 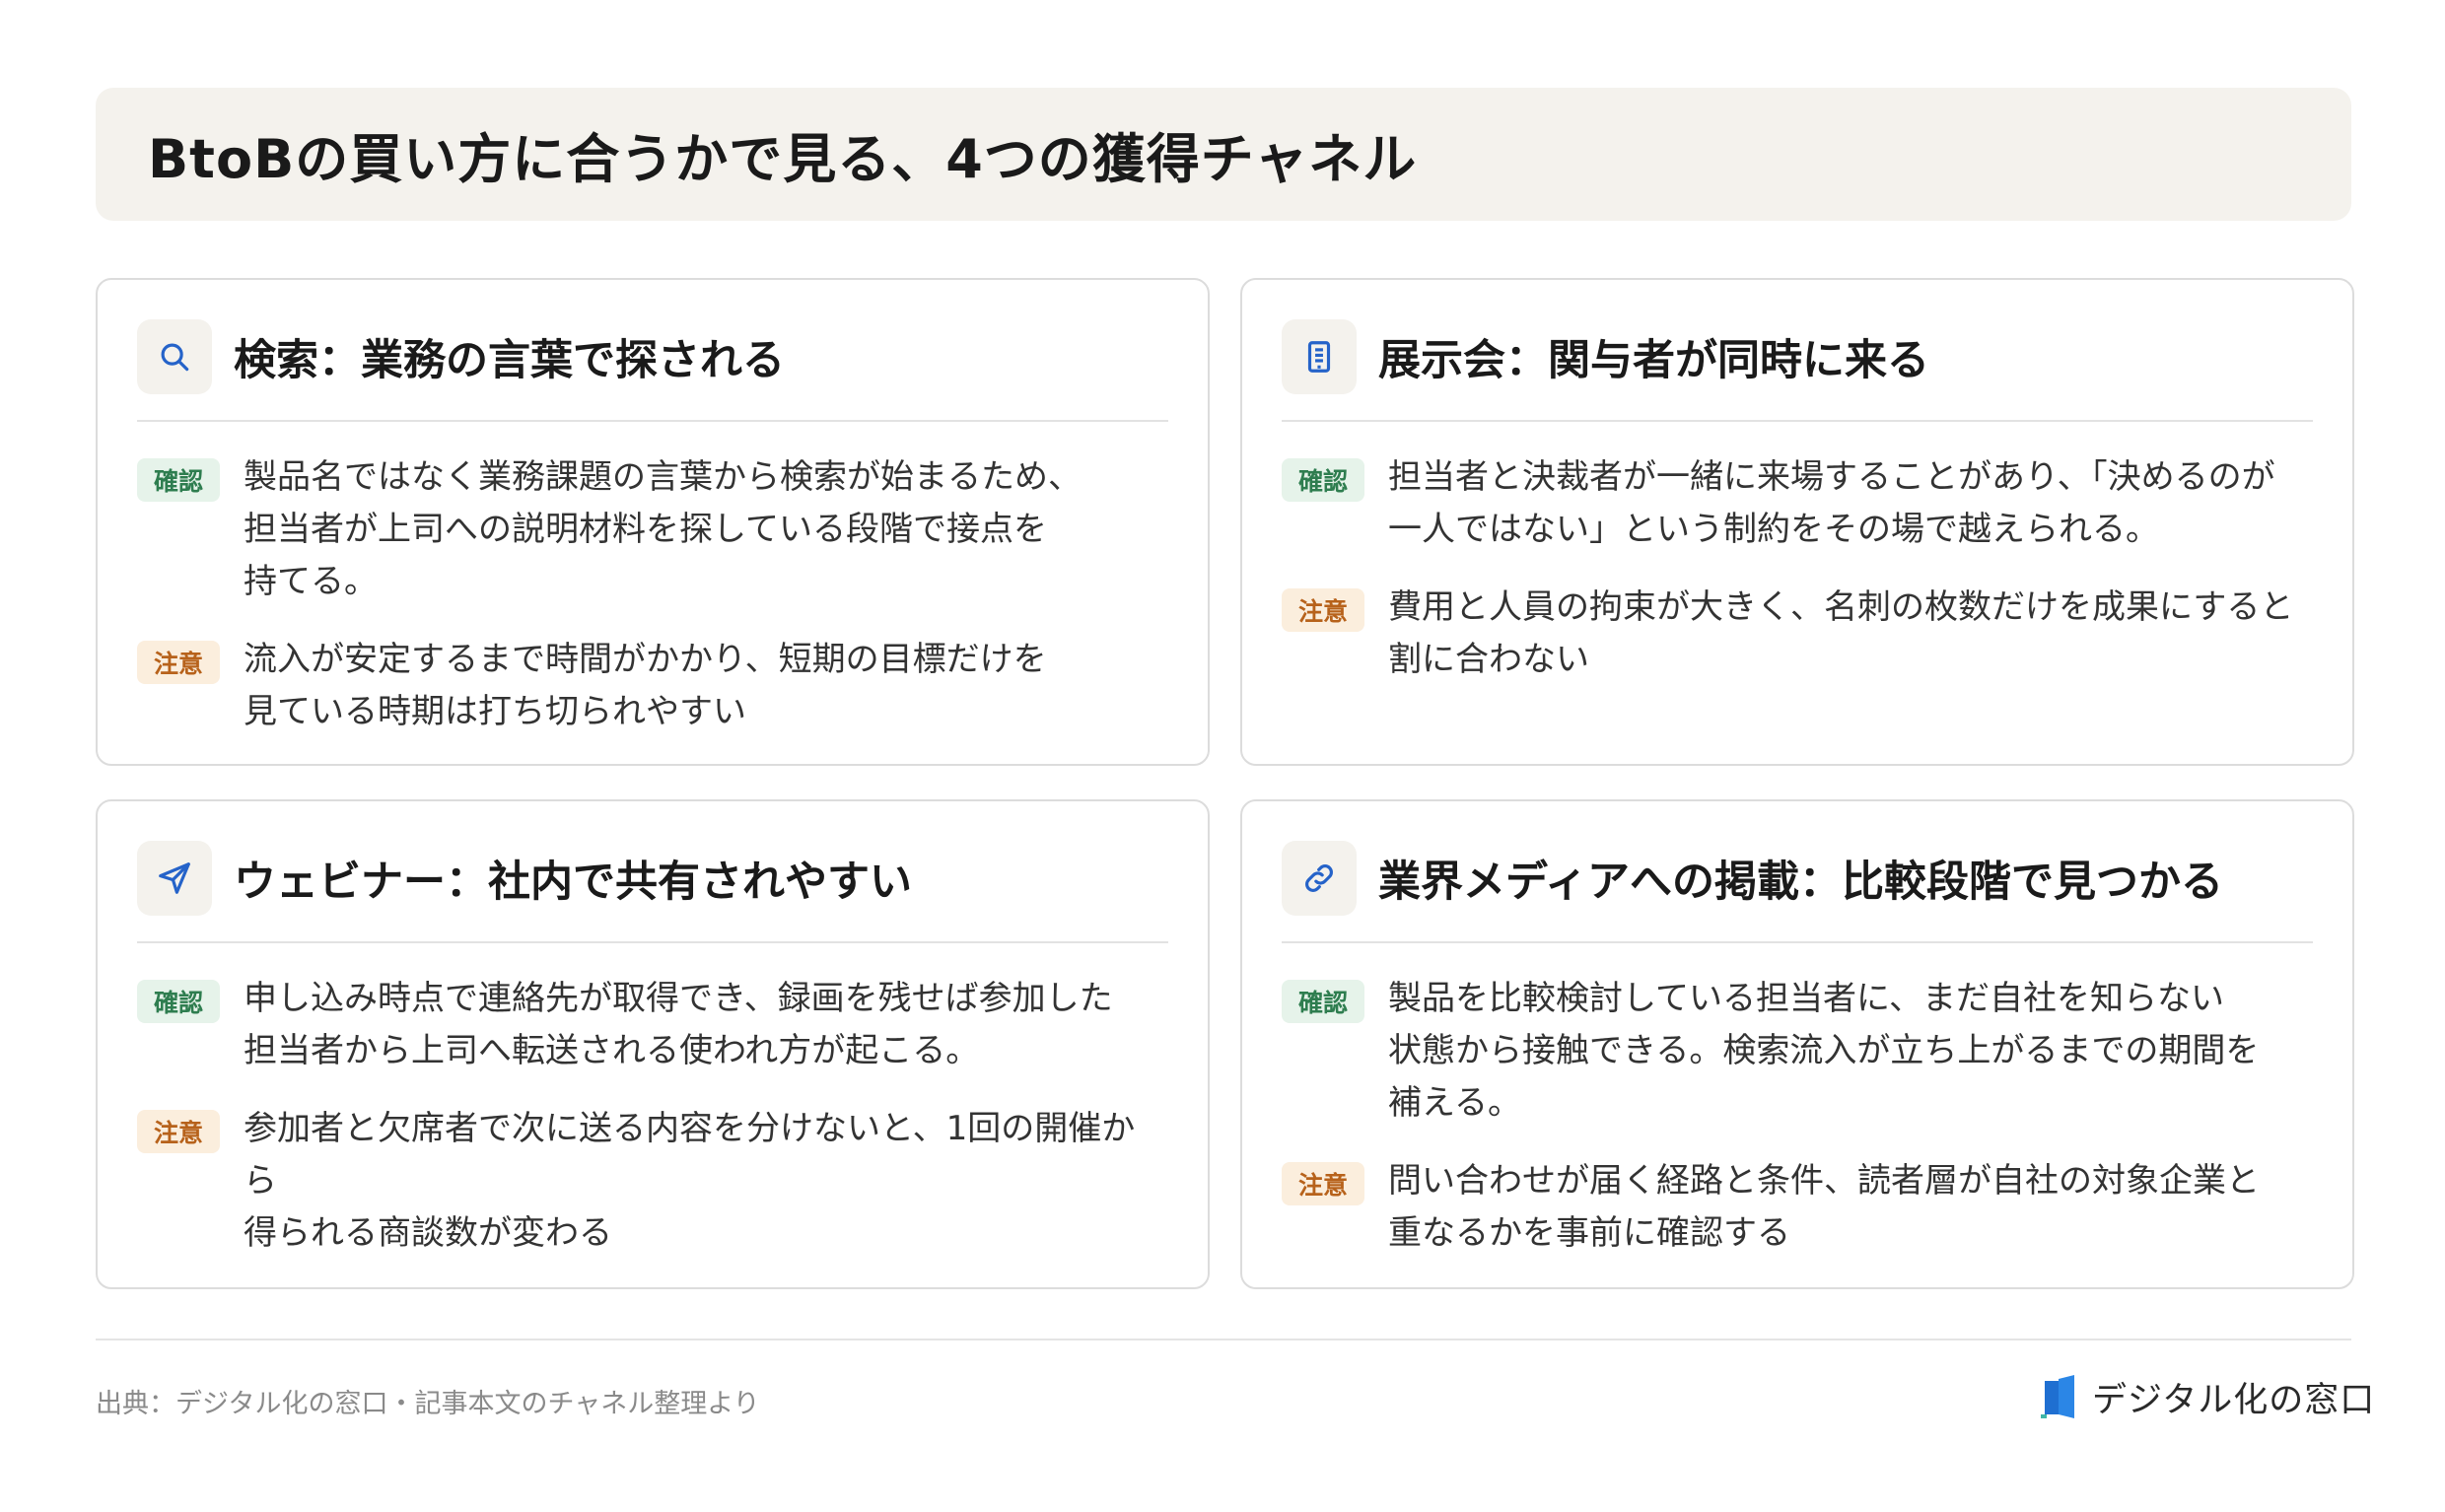 What do you see at coordinates (428, 1404) in the screenshot?
I see `source-note: 出典：デジタル化の窓口・記事本文のチャネル整理より` at bounding box center [428, 1404].